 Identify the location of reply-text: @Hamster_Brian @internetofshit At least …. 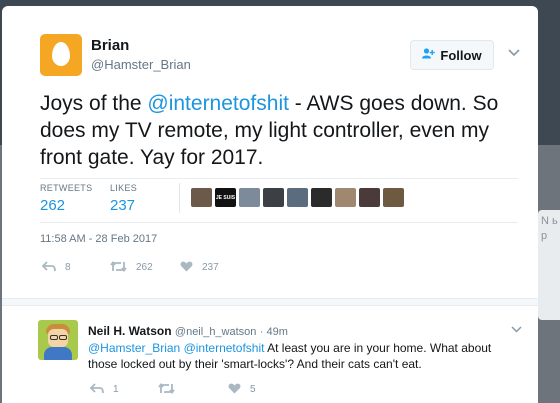
(298, 356).